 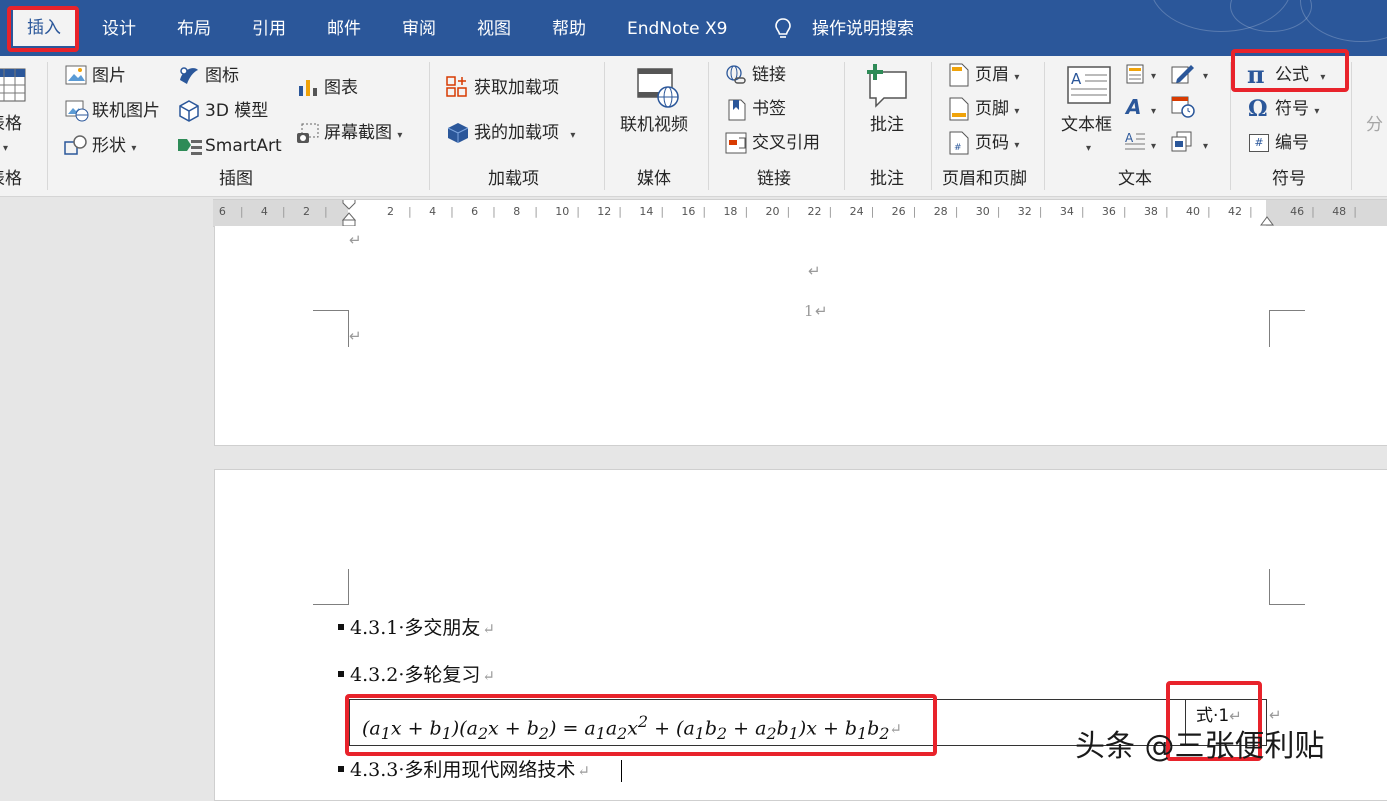 I want to click on tab-help: 帮助, so click(x=569, y=29).